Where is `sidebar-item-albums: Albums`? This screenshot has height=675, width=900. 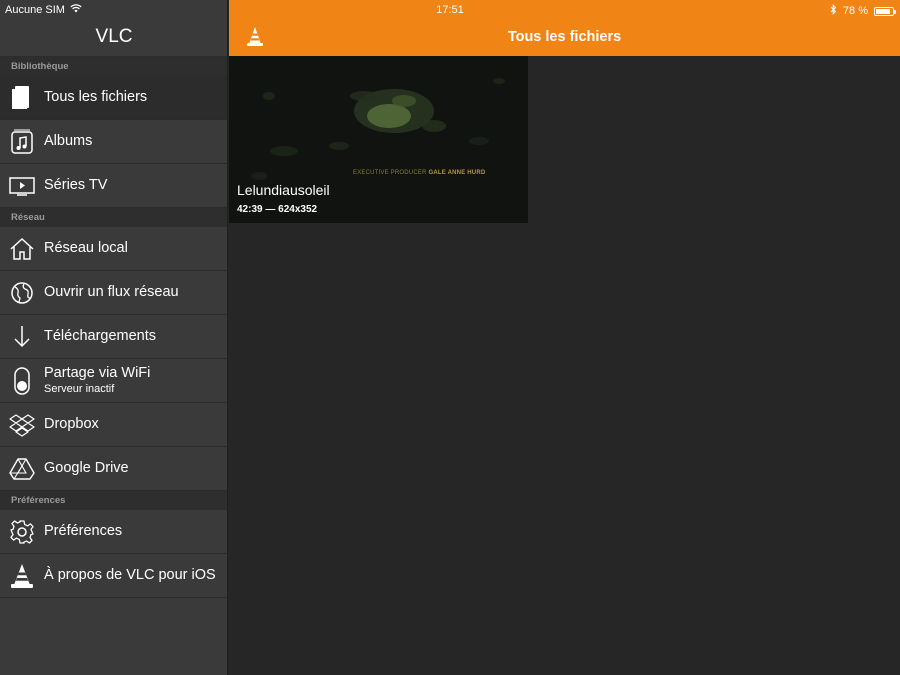 sidebar-item-albums: Albums is located at coordinates (113, 142).